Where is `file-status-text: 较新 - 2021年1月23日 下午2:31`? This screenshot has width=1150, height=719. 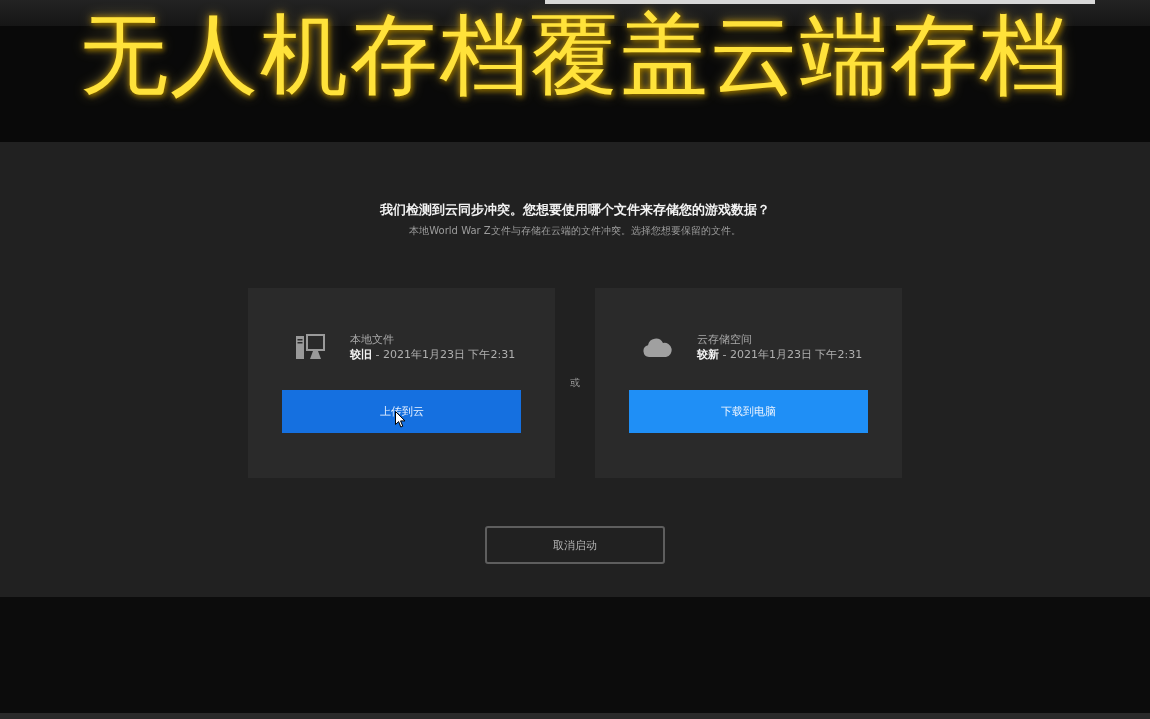 file-status-text: 较新 - 2021年1月23日 下午2:31 is located at coordinates (780, 354).